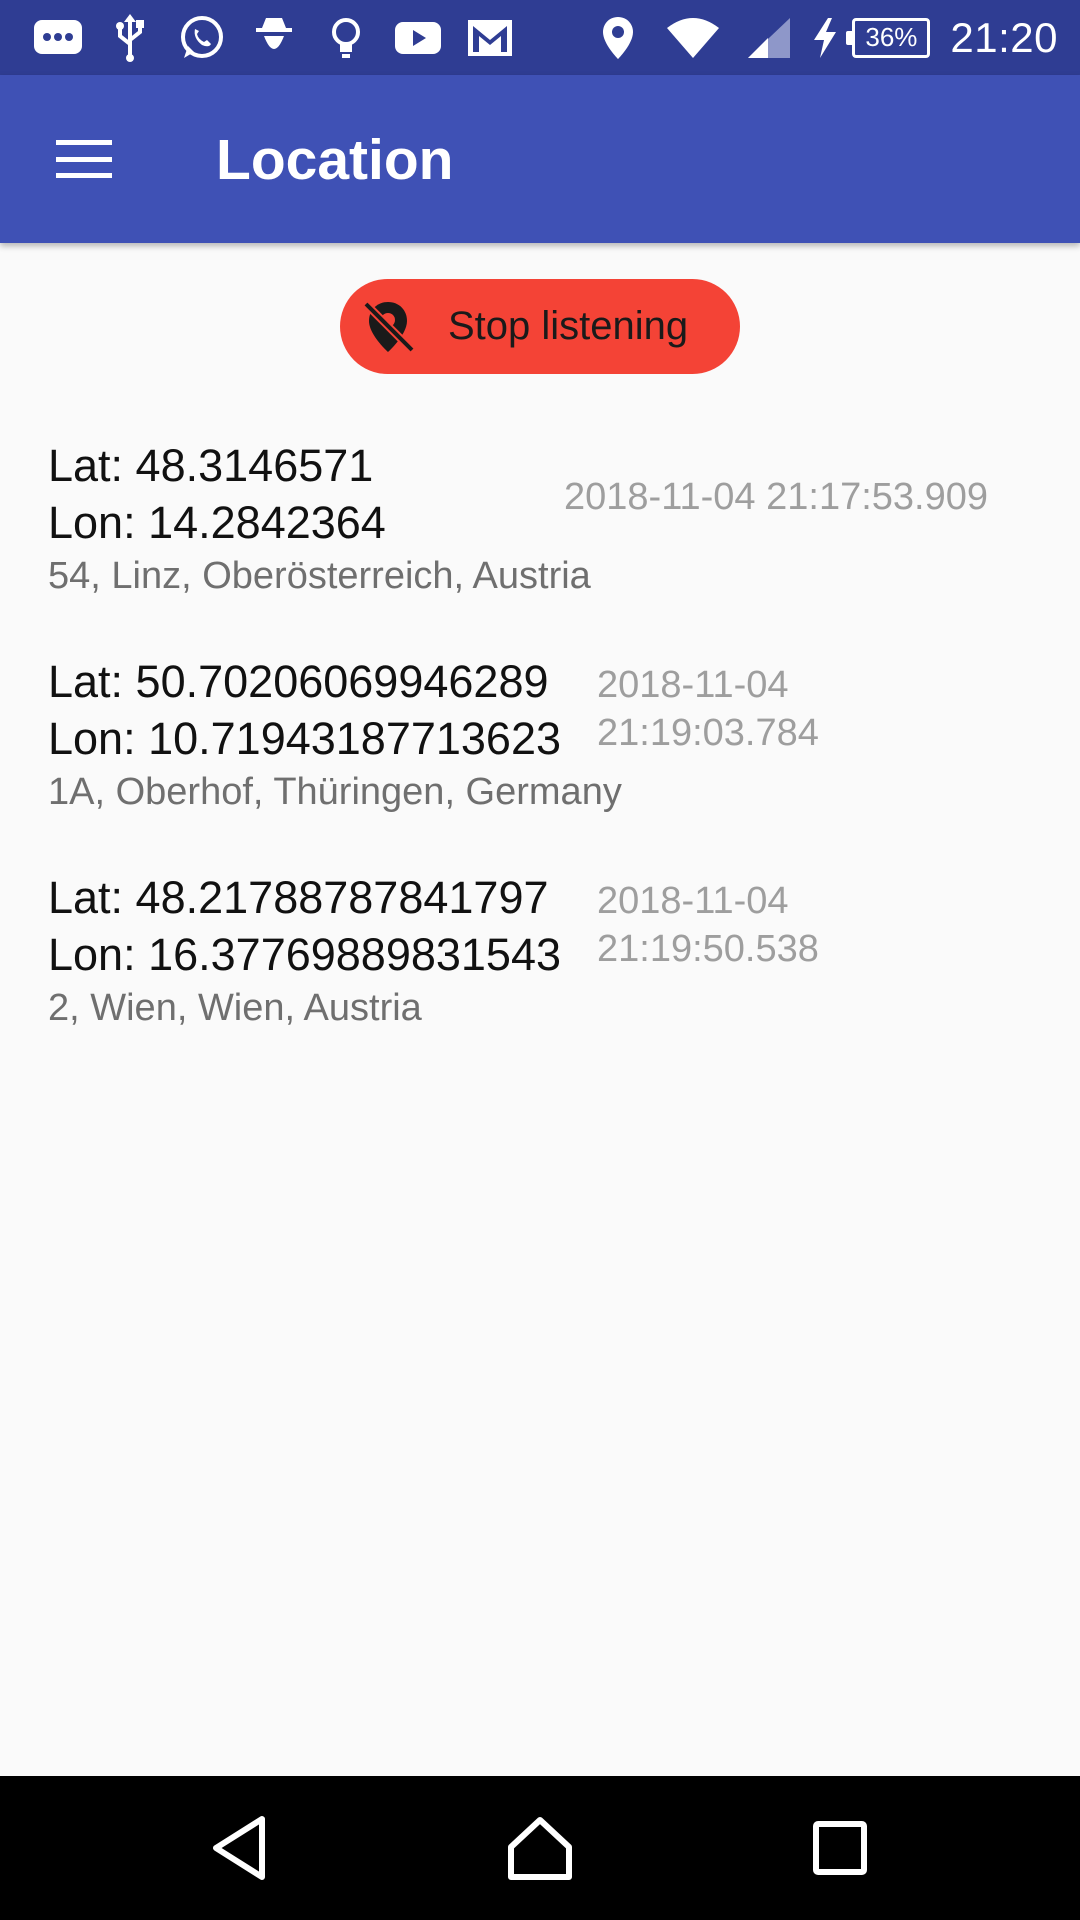 The width and height of the screenshot is (1080, 1920). I want to click on timestamp-text: 2018-11-04 21:17:53.909, so click(776, 497).